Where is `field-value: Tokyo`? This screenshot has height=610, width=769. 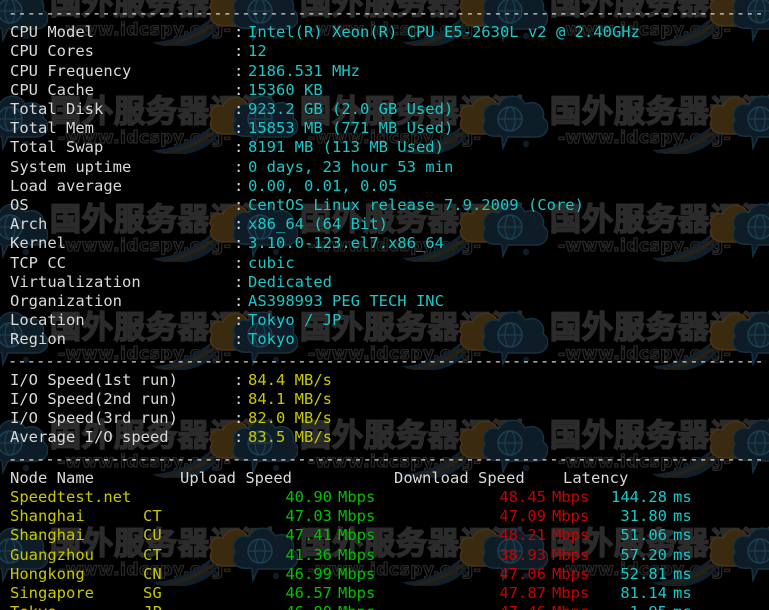
field-value: Tokyo is located at coordinates (271, 339).